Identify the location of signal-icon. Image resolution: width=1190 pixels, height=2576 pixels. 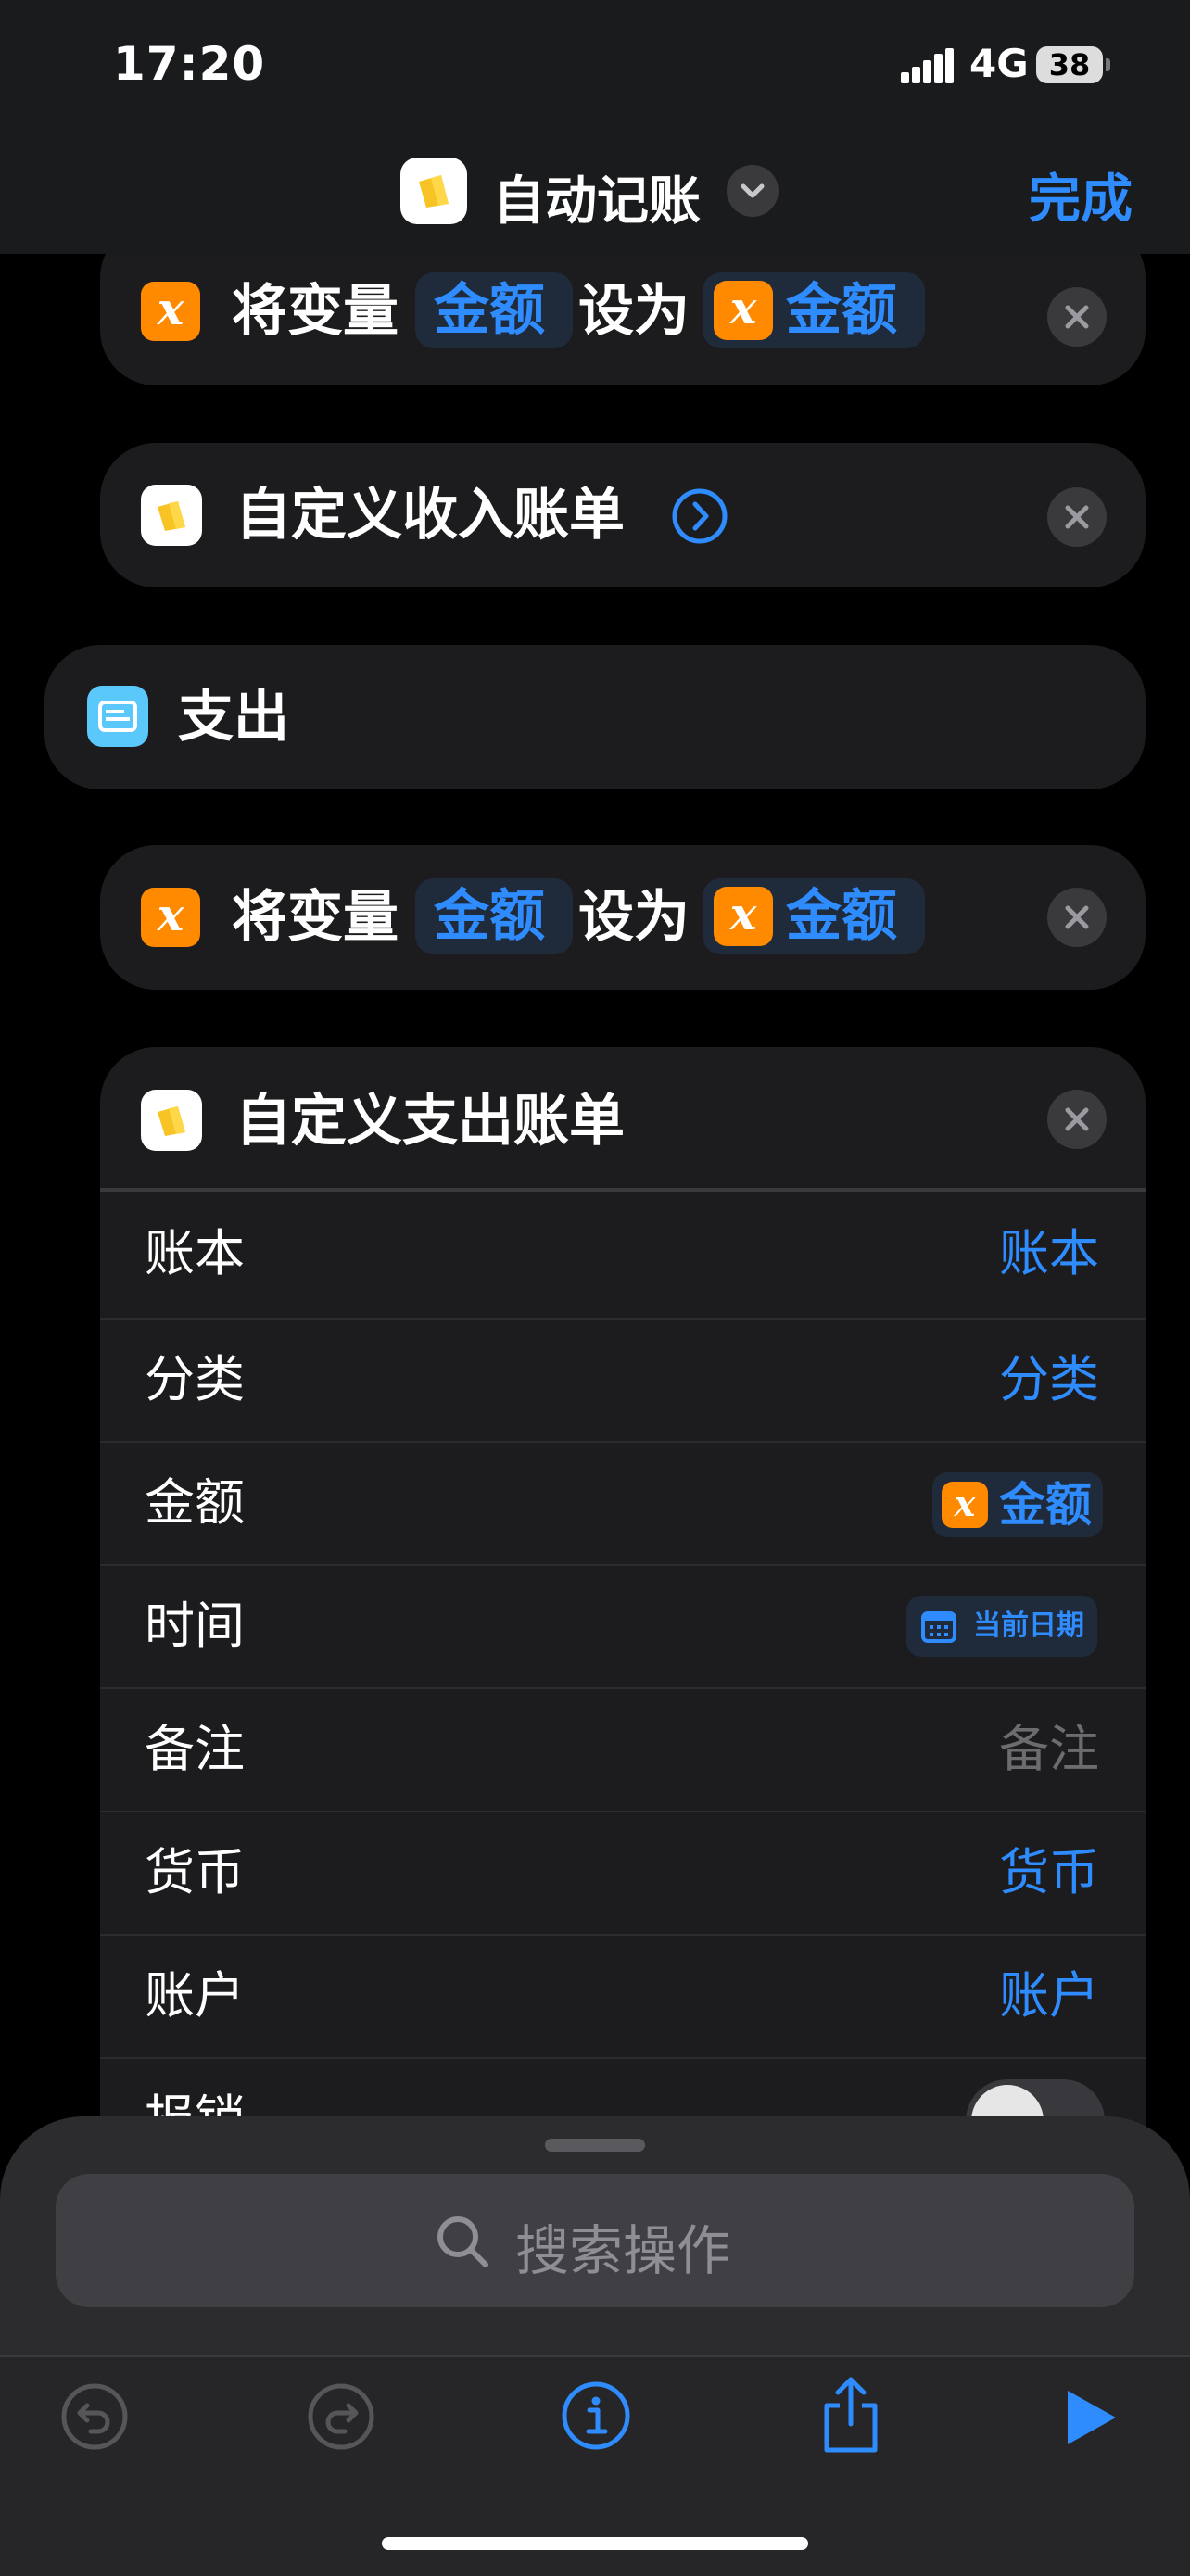
(927, 65).